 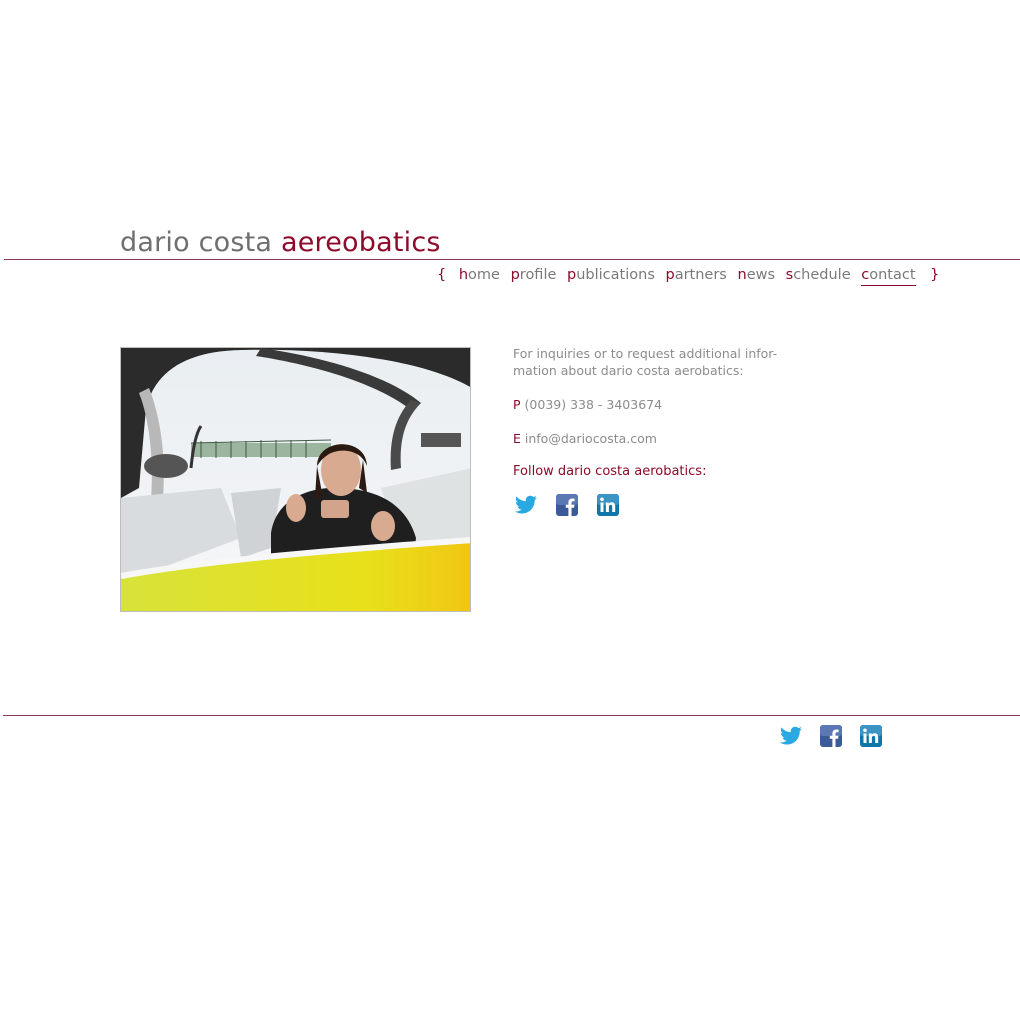 I want to click on follow-heading: Follow dario costa aerobatics:, so click(x=610, y=471).